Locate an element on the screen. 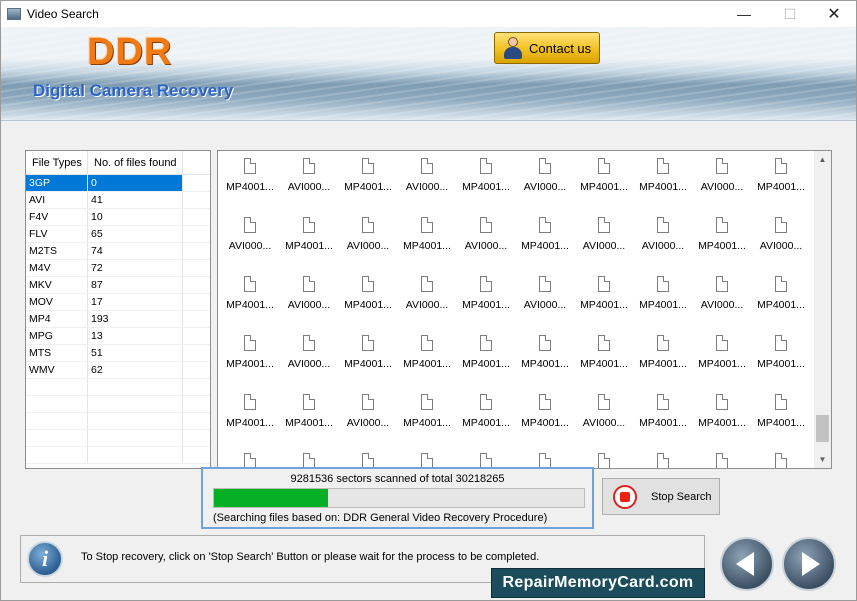 The width and height of the screenshot is (857, 601). file-type-row: M2TS 74 is located at coordinates (118, 251).